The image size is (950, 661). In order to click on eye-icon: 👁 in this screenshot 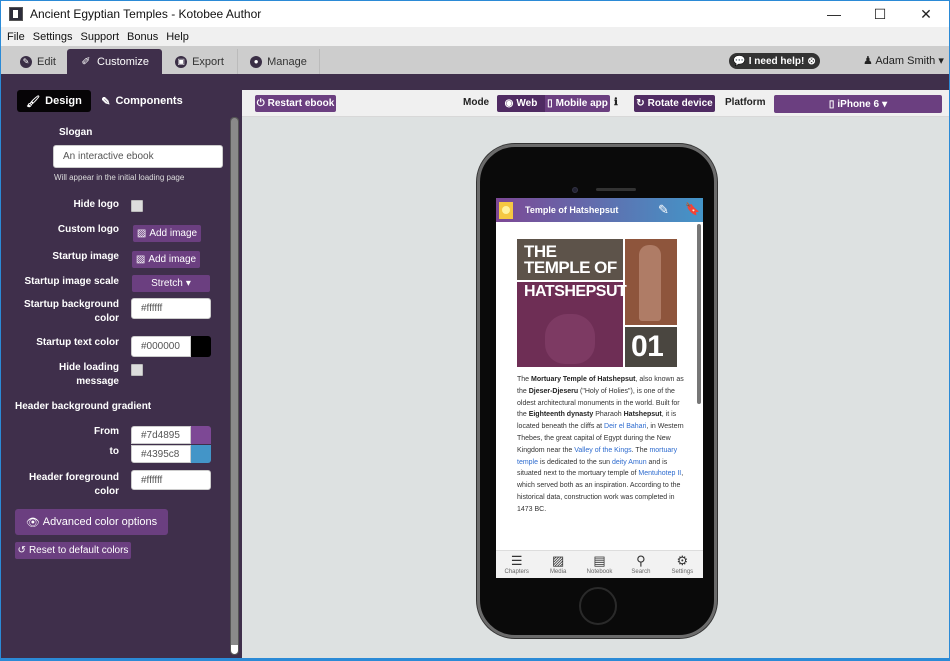, I will do `click(32, 522)`.